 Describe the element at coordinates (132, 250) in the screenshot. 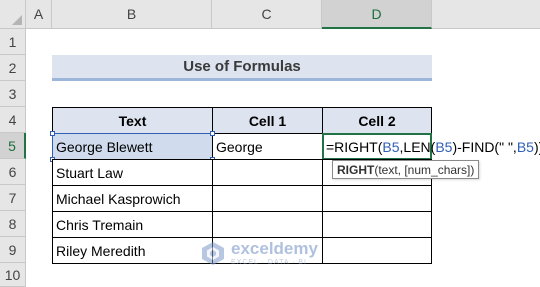

I see `cell-b9: Riley Meredith` at that location.